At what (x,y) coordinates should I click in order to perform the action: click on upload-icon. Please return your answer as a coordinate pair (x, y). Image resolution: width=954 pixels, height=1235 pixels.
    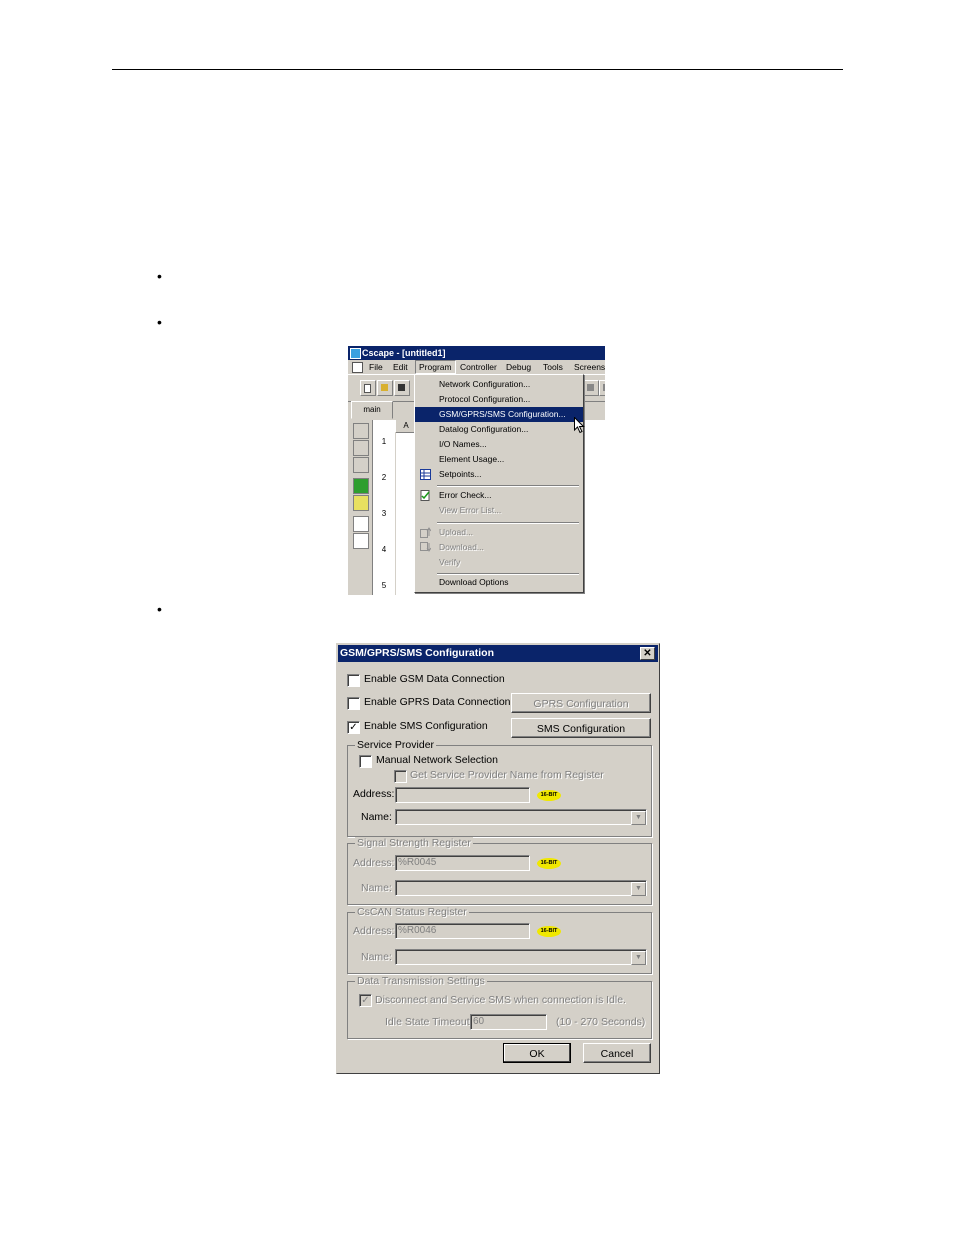
    Looking at the image, I should click on (426, 532).